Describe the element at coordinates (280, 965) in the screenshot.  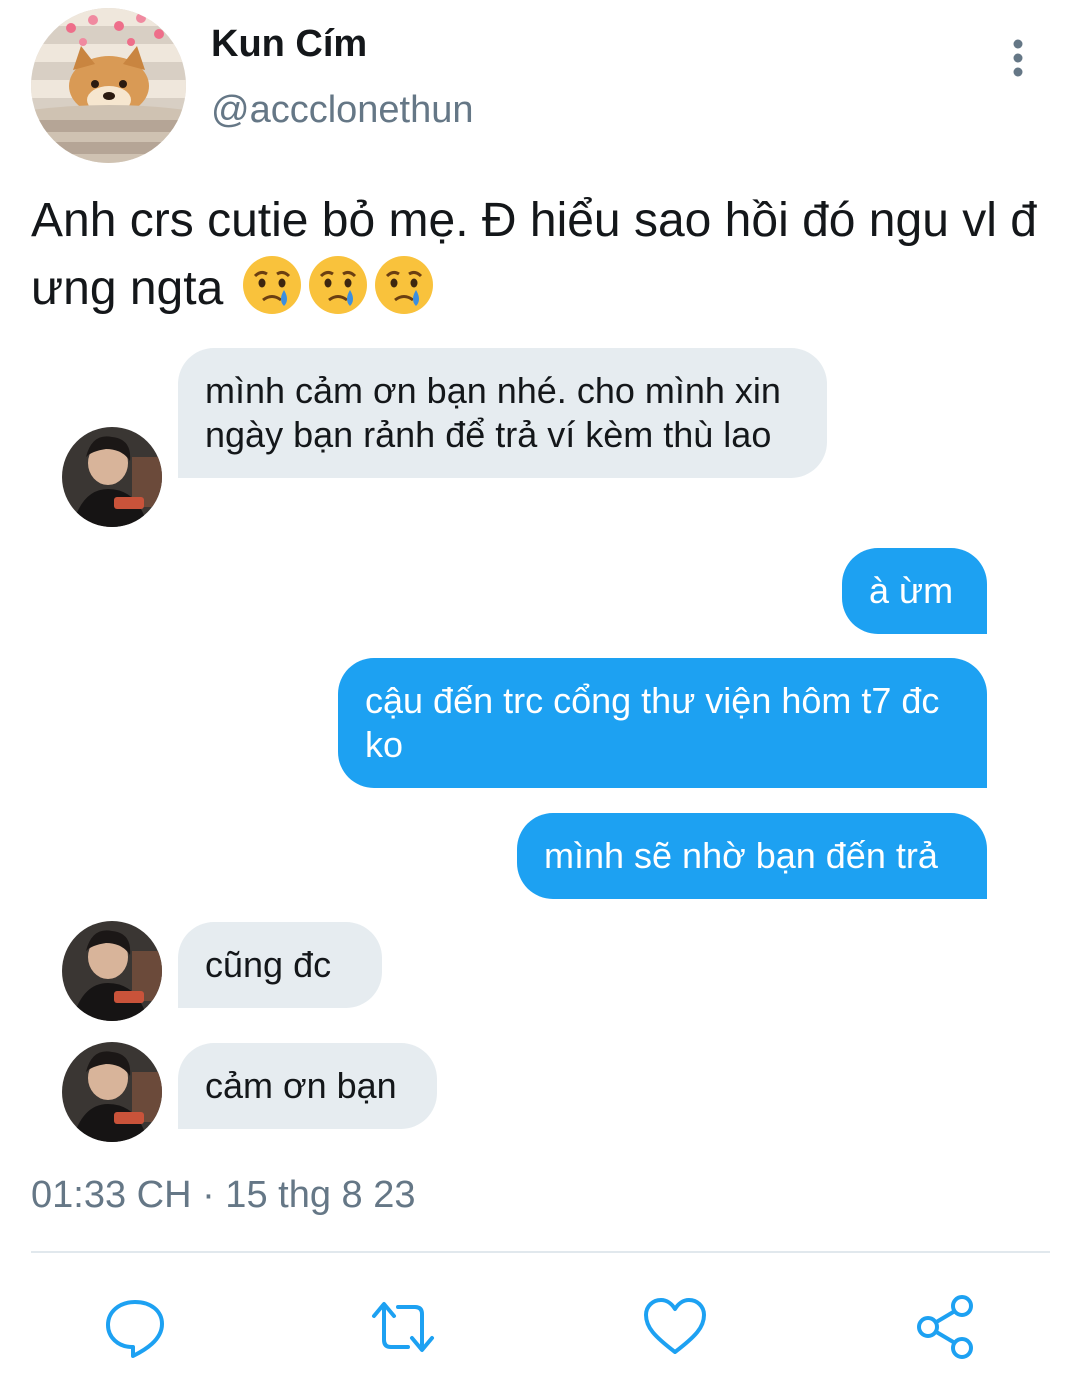
I see `message-bubble-incoming: cũng đc` at that location.